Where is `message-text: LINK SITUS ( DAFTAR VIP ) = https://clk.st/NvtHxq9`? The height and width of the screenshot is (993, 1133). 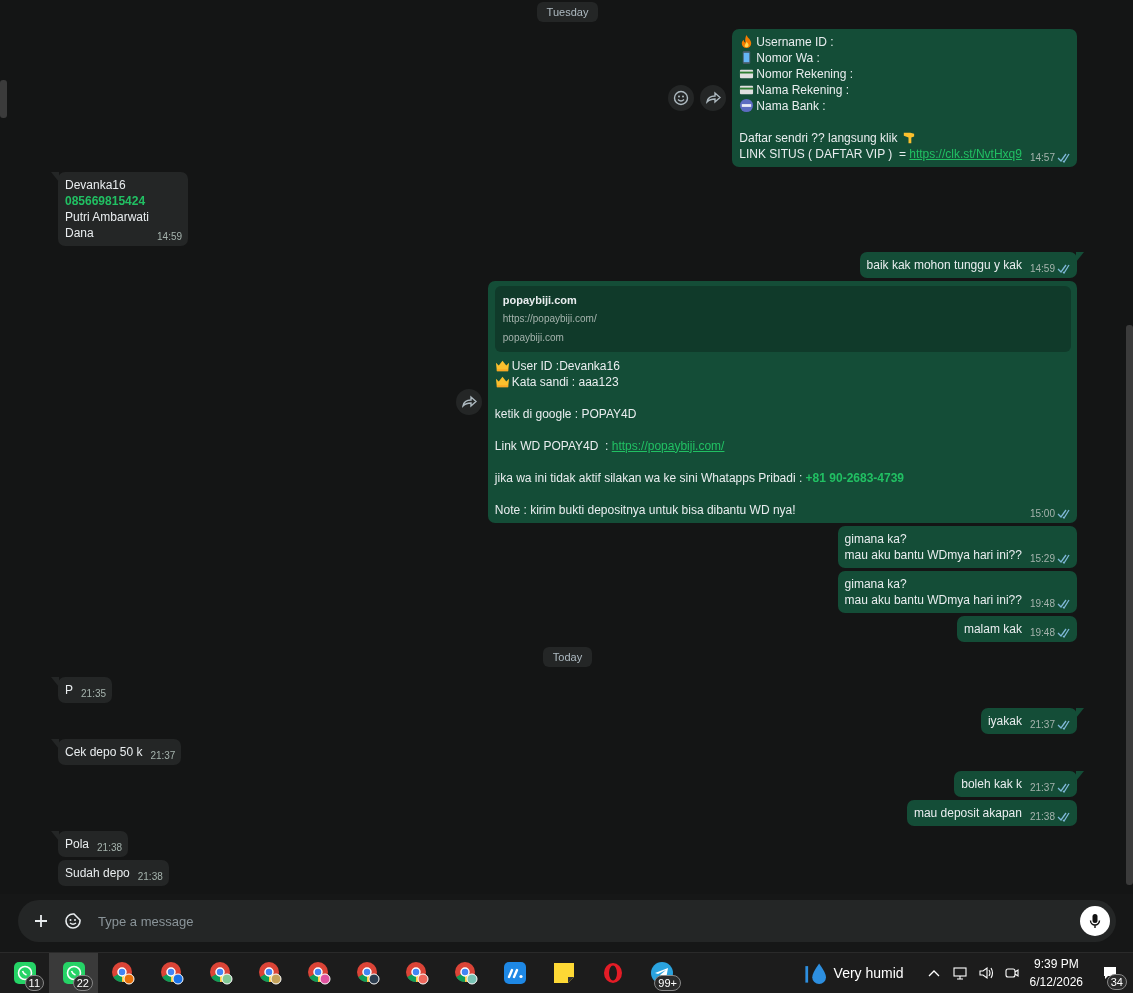
message-text: LINK SITUS ( DAFTAR VIP ) = https://clk.st/NvtHxq9 is located at coordinates (880, 154).